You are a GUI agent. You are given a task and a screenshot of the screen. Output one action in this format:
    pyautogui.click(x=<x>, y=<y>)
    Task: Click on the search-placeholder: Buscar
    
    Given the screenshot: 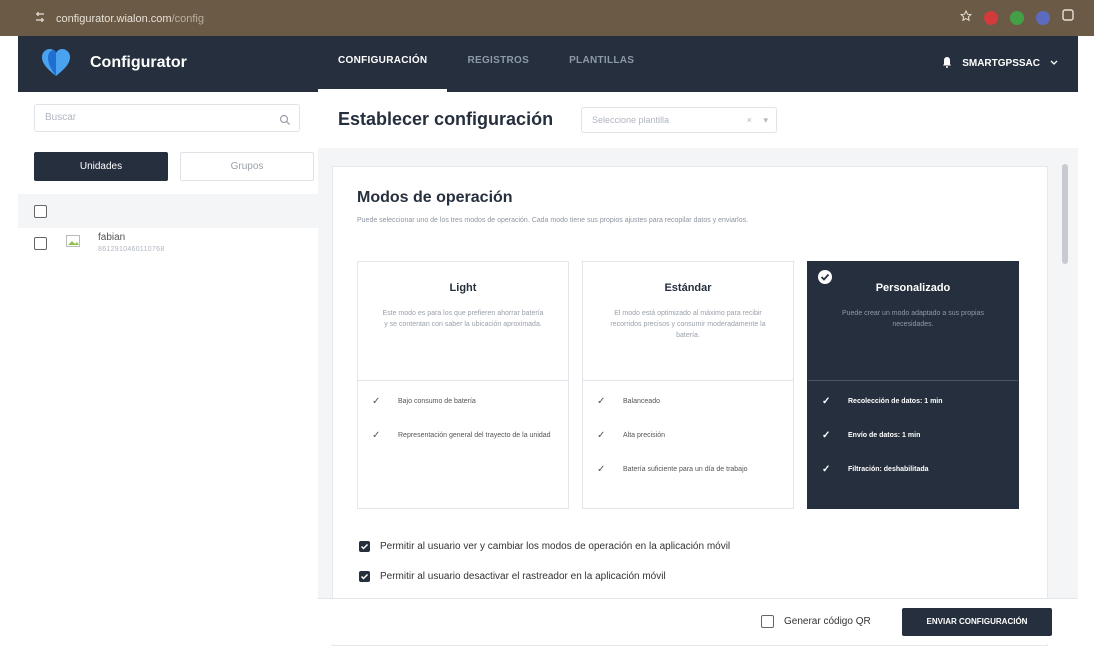 What is the action you would take?
    pyautogui.click(x=61, y=117)
    